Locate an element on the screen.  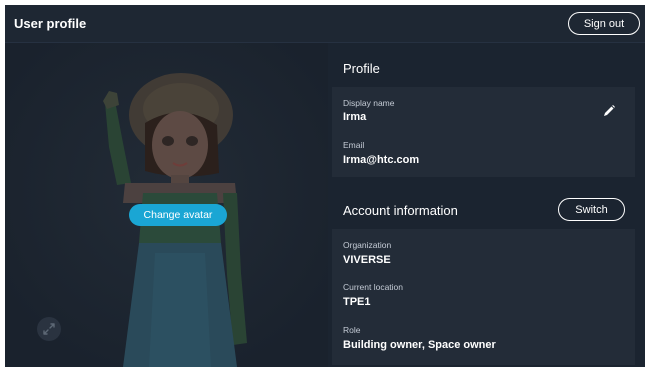
switch-button: Switch is located at coordinates (591, 209).